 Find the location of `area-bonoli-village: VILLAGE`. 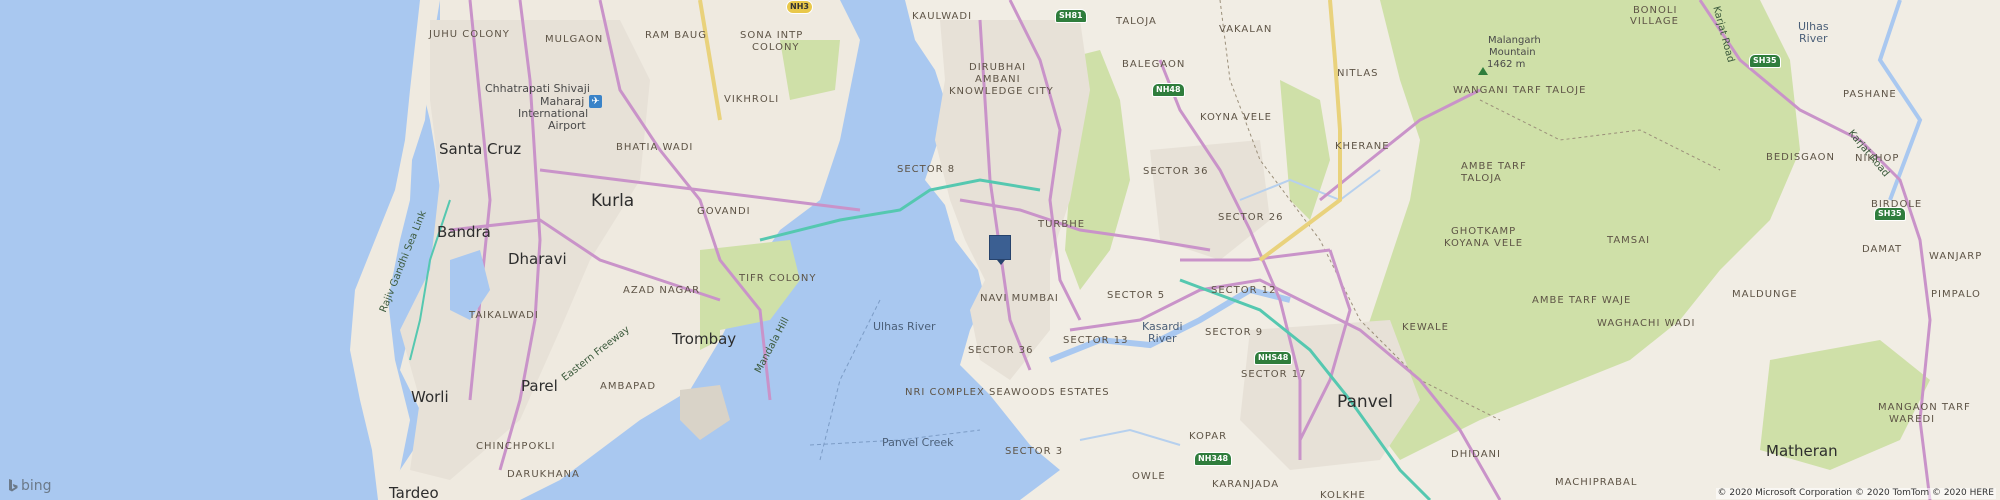

area-bonoli-village: VILLAGE is located at coordinates (1654, 21).